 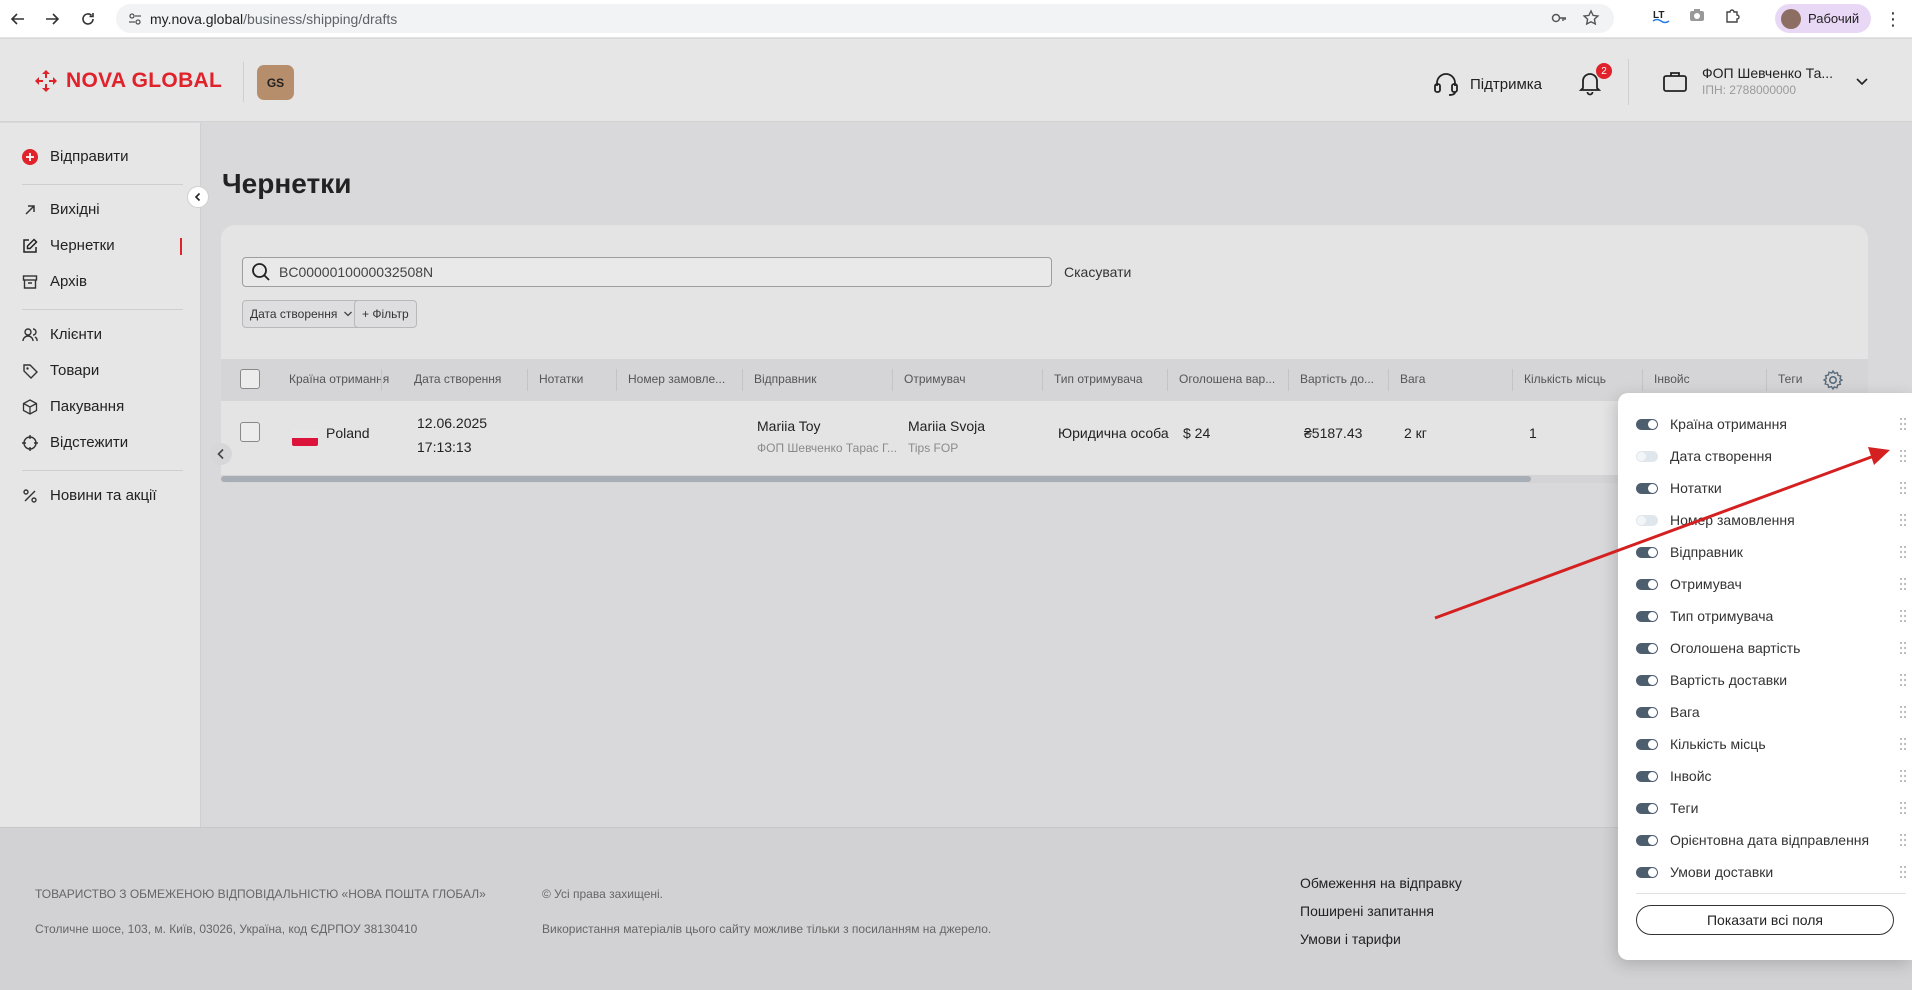 What do you see at coordinates (1771, 776) in the screenshot?
I see `column-toggle-item: Інвойс` at bounding box center [1771, 776].